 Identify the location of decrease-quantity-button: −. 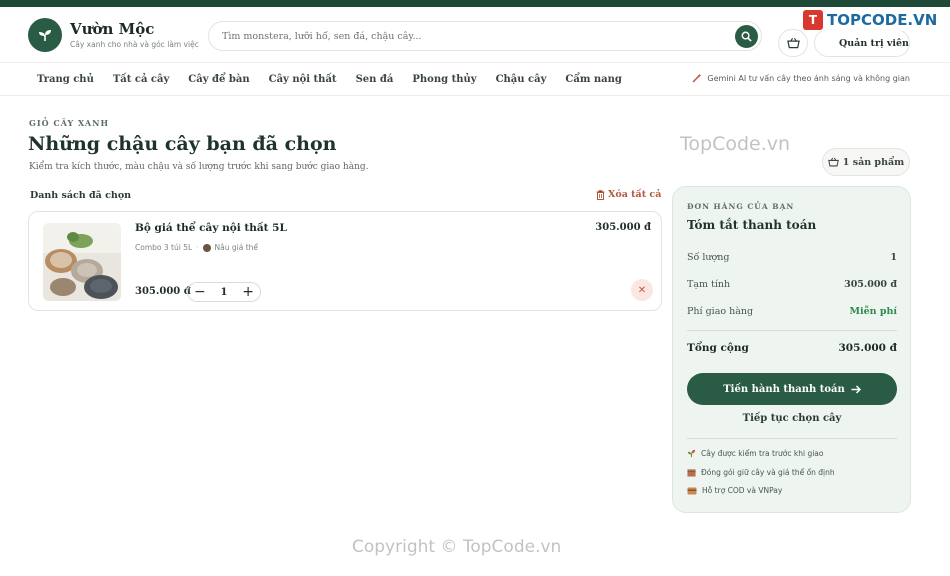
(200, 292).